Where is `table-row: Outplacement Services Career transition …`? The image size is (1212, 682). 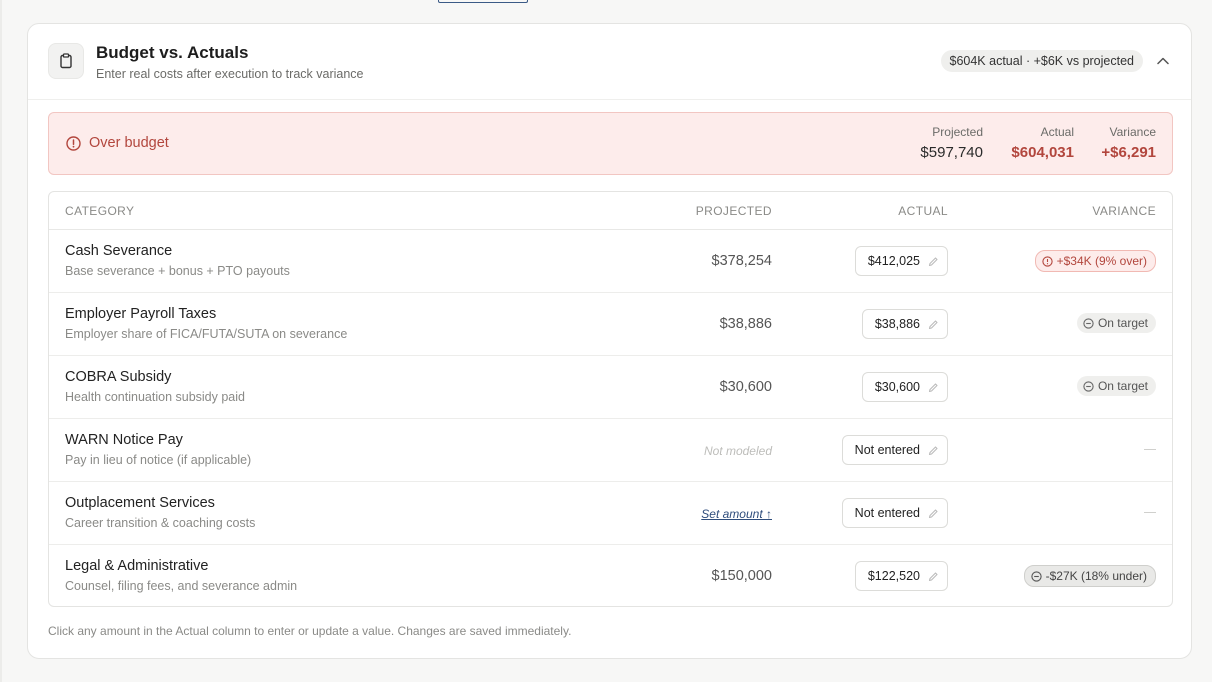
table-row: Outplacement Services Career transition … is located at coordinates (610, 513).